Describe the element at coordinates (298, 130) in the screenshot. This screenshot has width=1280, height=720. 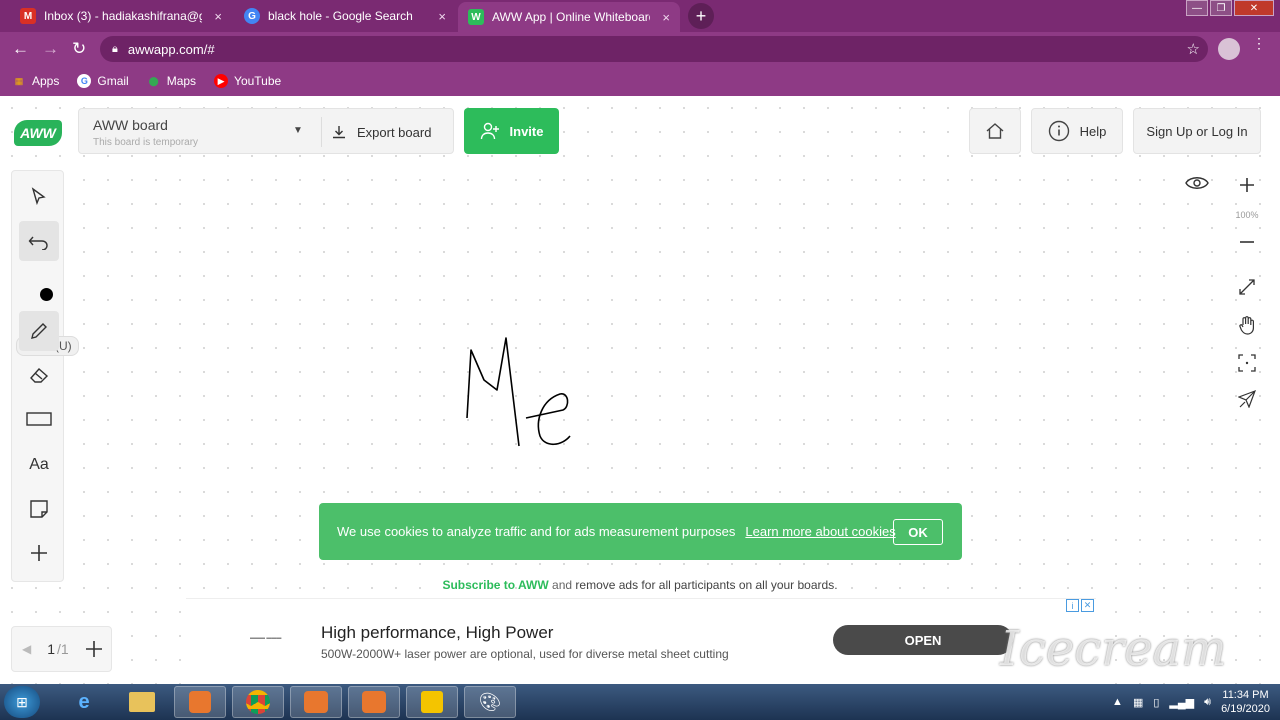
I see `chevron-down-icon: ▼` at that location.